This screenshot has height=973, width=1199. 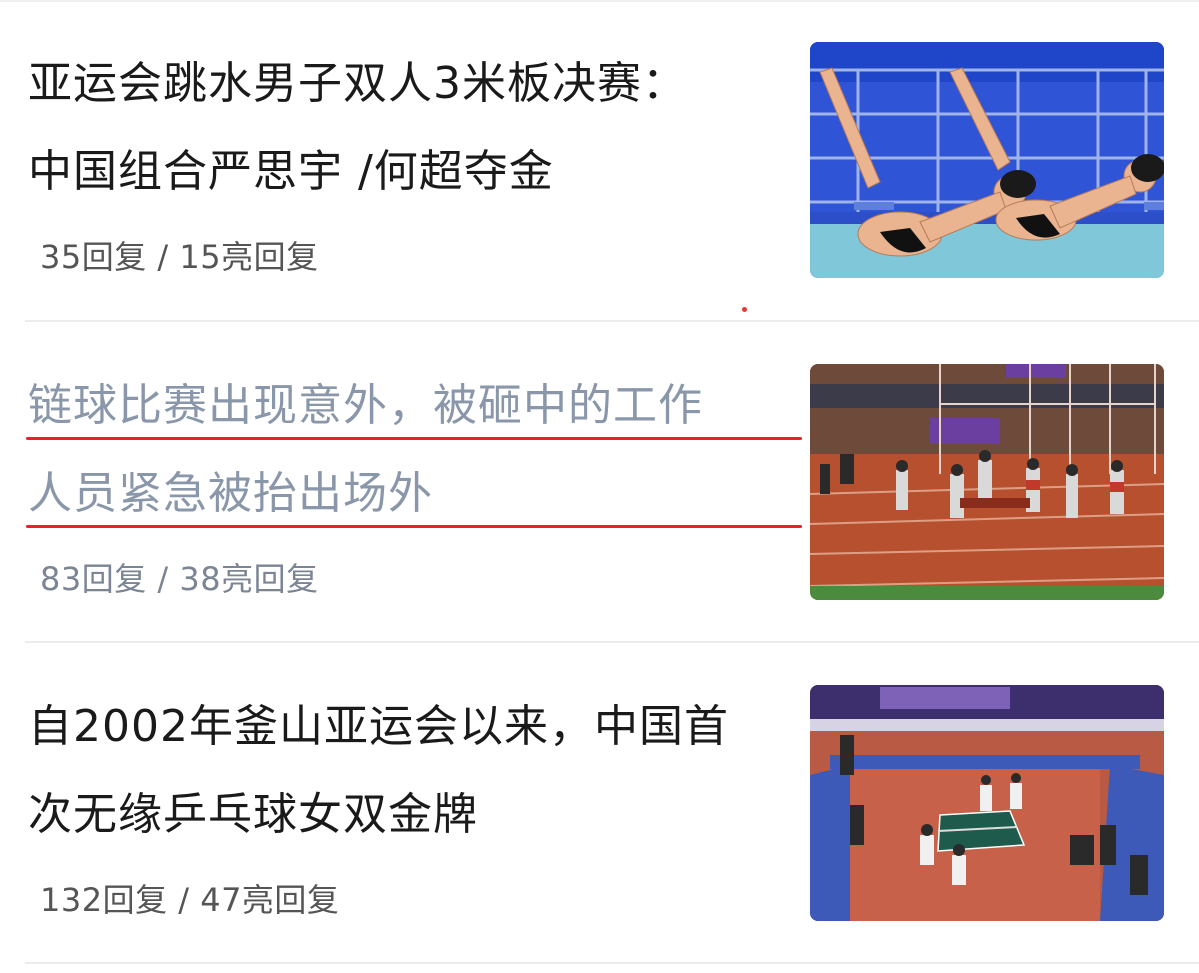 What do you see at coordinates (612, 963) in the screenshot?
I see `divider` at bounding box center [612, 963].